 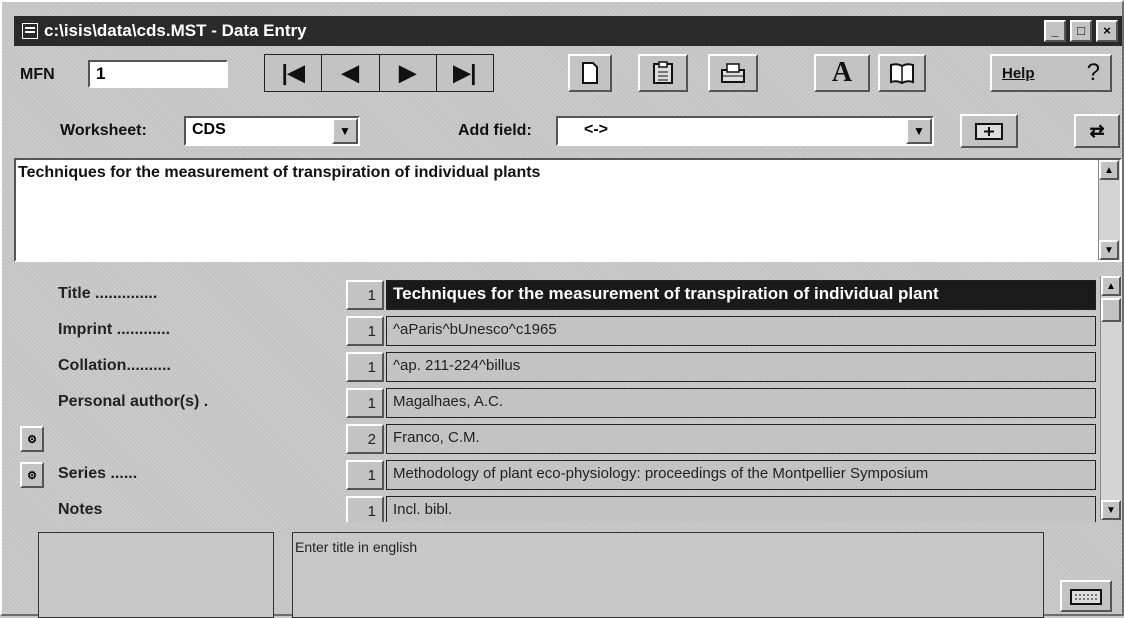 What do you see at coordinates (365, 439) in the screenshot?
I see `occurrence-number: 2` at bounding box center [365, 439].